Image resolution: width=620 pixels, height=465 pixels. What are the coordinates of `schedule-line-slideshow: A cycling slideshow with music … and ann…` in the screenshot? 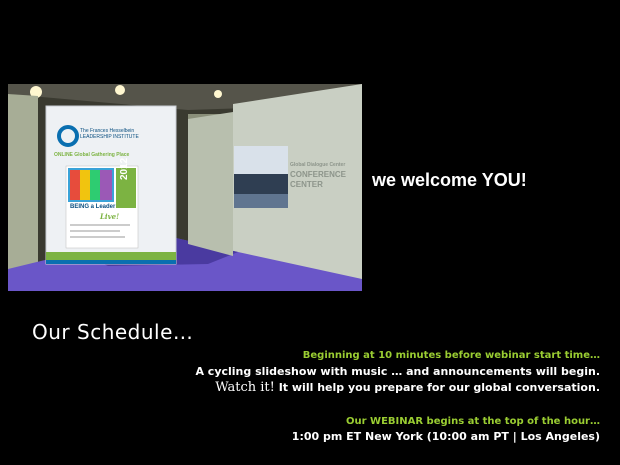 It's located at (397, 371).